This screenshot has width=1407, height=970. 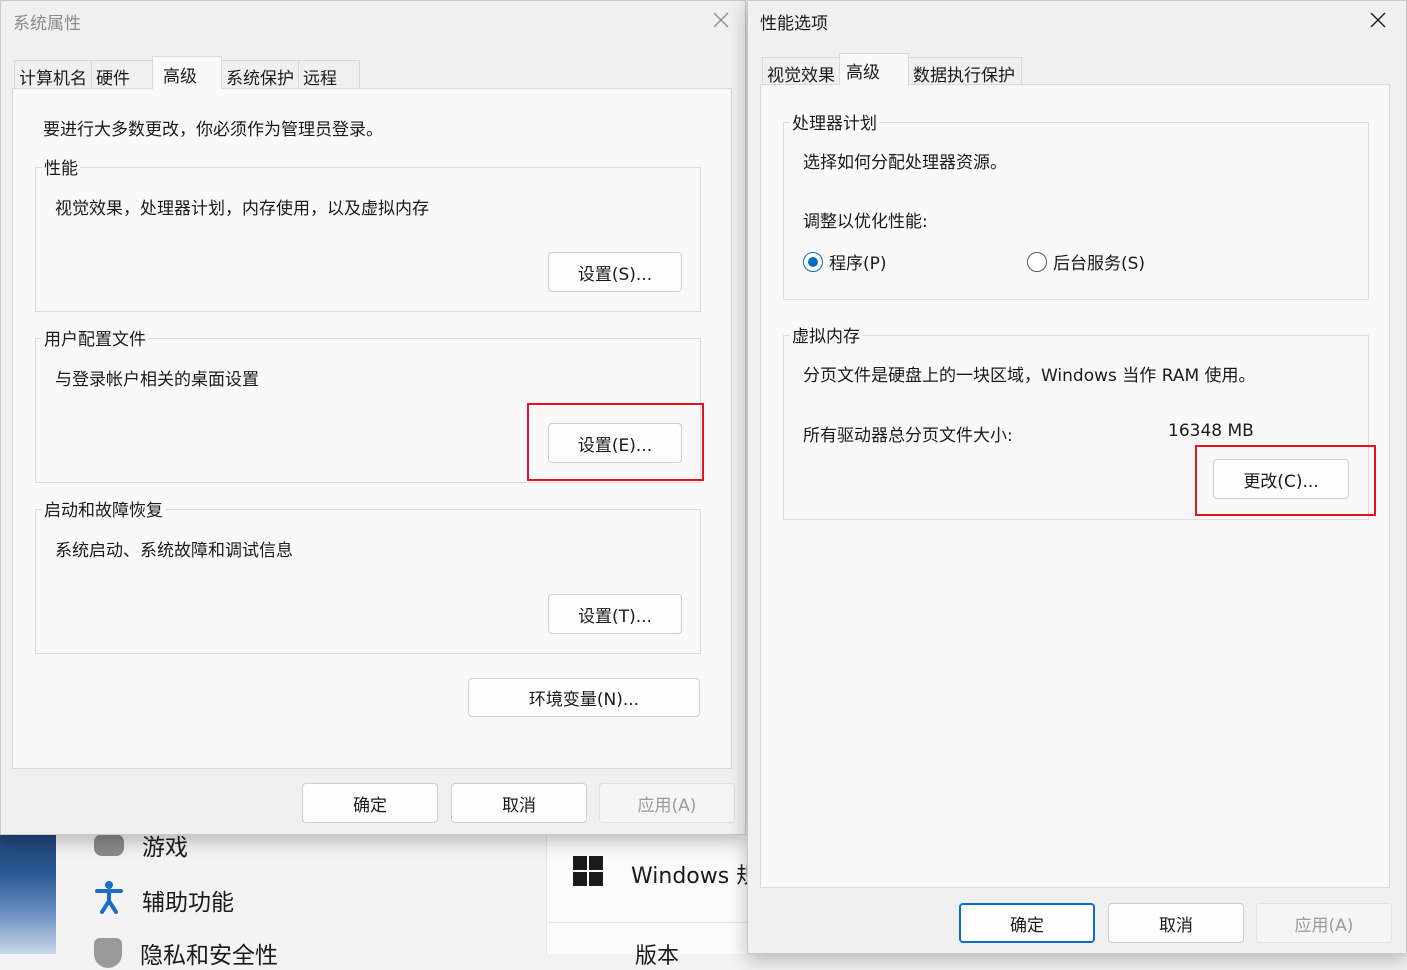 I want to click on version-row: 版本, so click(x=657, y=954).